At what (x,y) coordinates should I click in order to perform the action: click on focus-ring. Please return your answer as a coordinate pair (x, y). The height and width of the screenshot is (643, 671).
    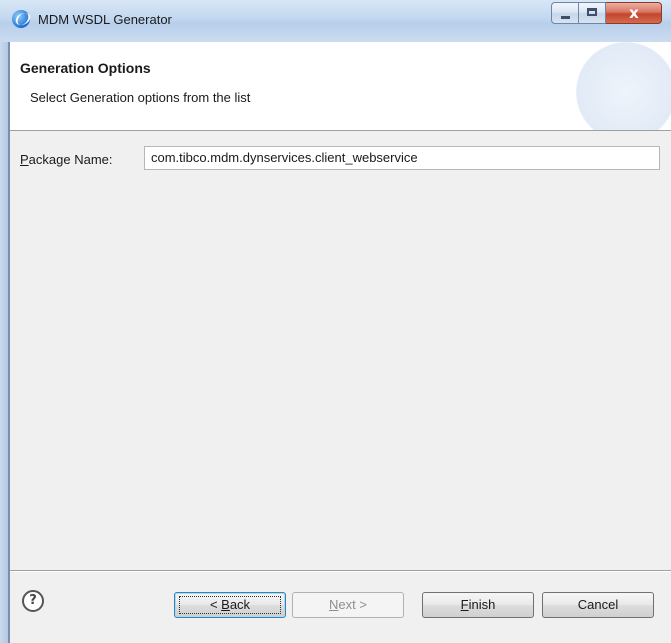
    Looking at the image, I should click on (230, 605).